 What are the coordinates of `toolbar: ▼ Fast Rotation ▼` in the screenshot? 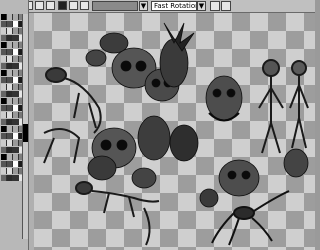 It's located at (157, 6).